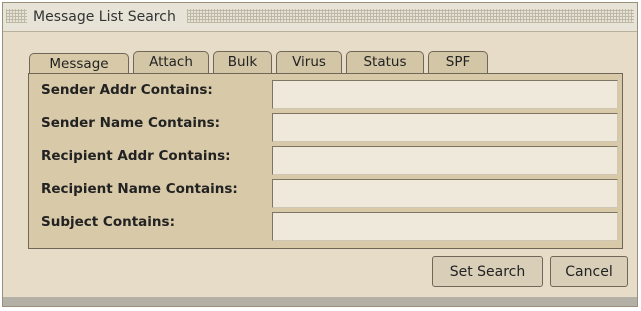 Image resolution: width=641 pixels, height=311 pixels. Describe the element at coordinates (320, 301) in the screenshot. I see `dialog-bottom-edge` at that location.